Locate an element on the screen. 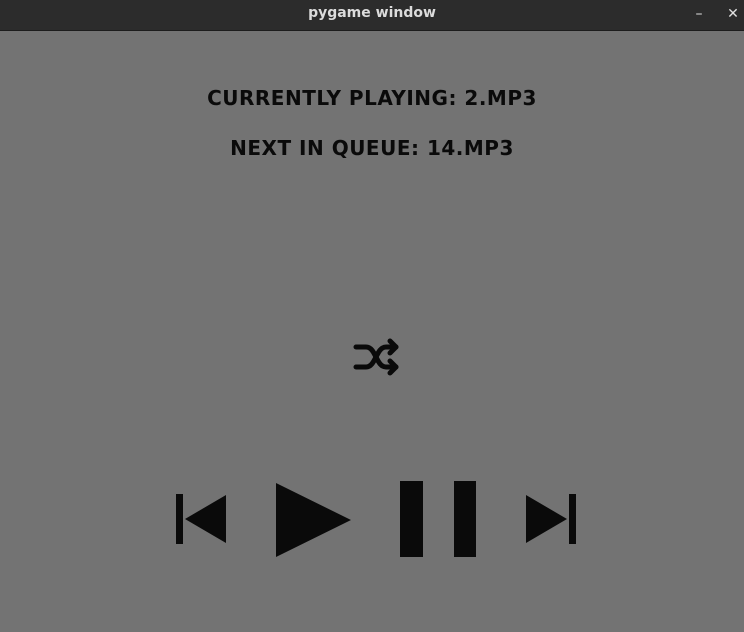  close-button: ✕ is located at coordinates (731, 15).